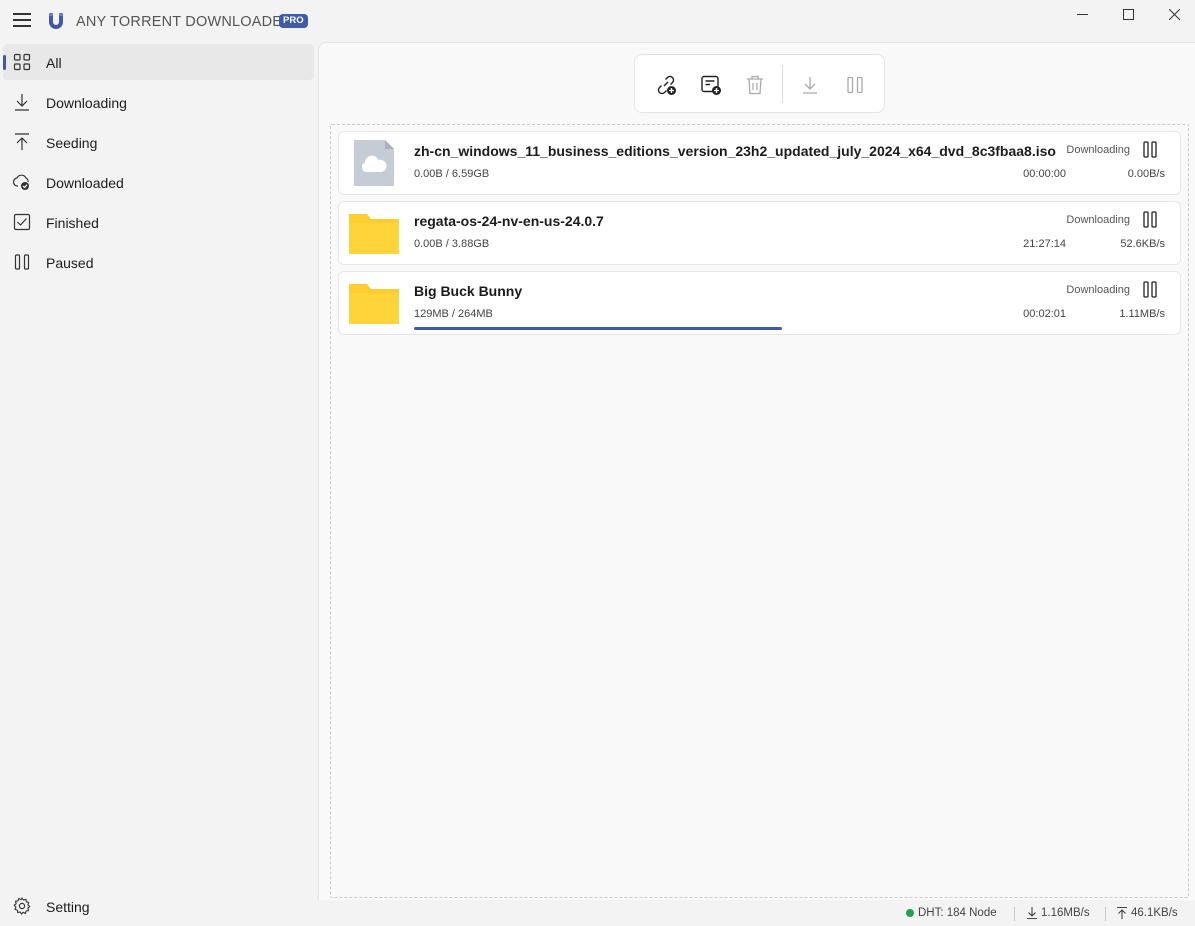  What do you see at coordinates (85, 183) in the screenshot?
I see `sidebar-item-label: Downloaded` at bounding box center [85, 183].